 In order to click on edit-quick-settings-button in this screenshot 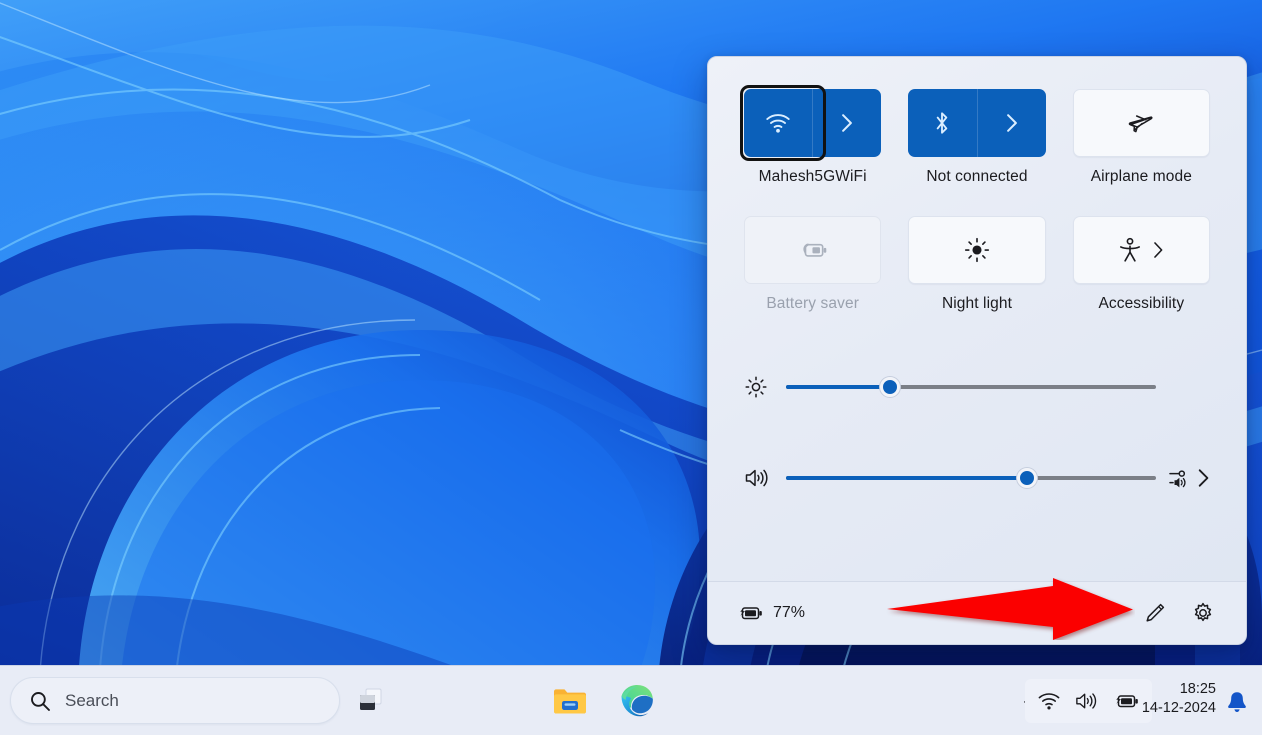, I will do `click(1155, 613)`.